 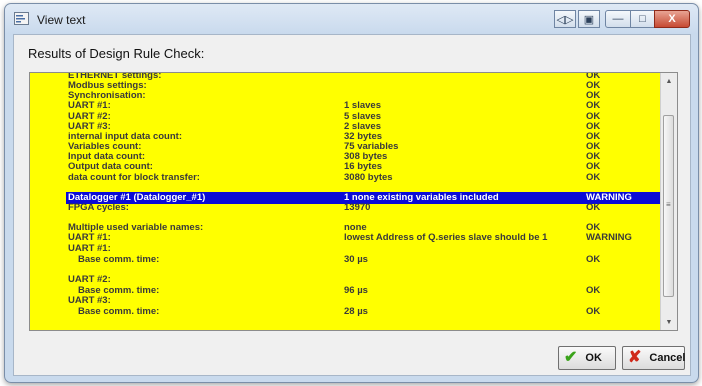 I want to click on cancel-button: ✘ Cancel, so click(x=653, y=358).